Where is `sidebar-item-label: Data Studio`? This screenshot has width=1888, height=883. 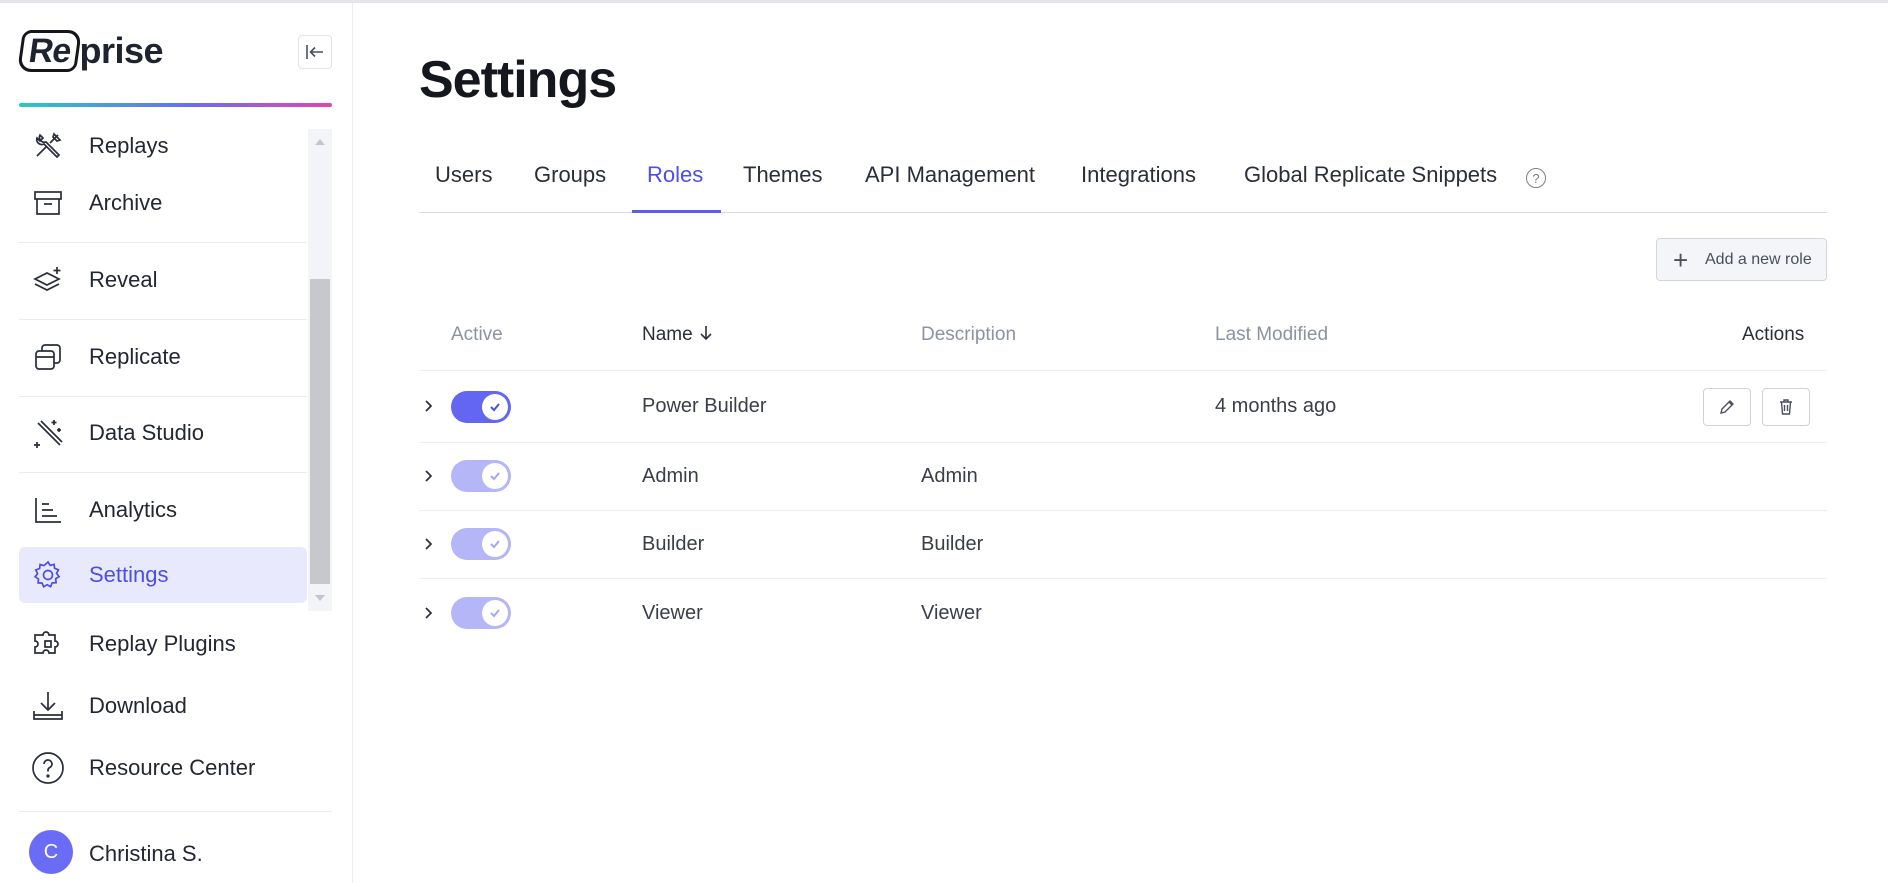 sidebar-item-label: Data Studio is located at coordinates (146, 432).